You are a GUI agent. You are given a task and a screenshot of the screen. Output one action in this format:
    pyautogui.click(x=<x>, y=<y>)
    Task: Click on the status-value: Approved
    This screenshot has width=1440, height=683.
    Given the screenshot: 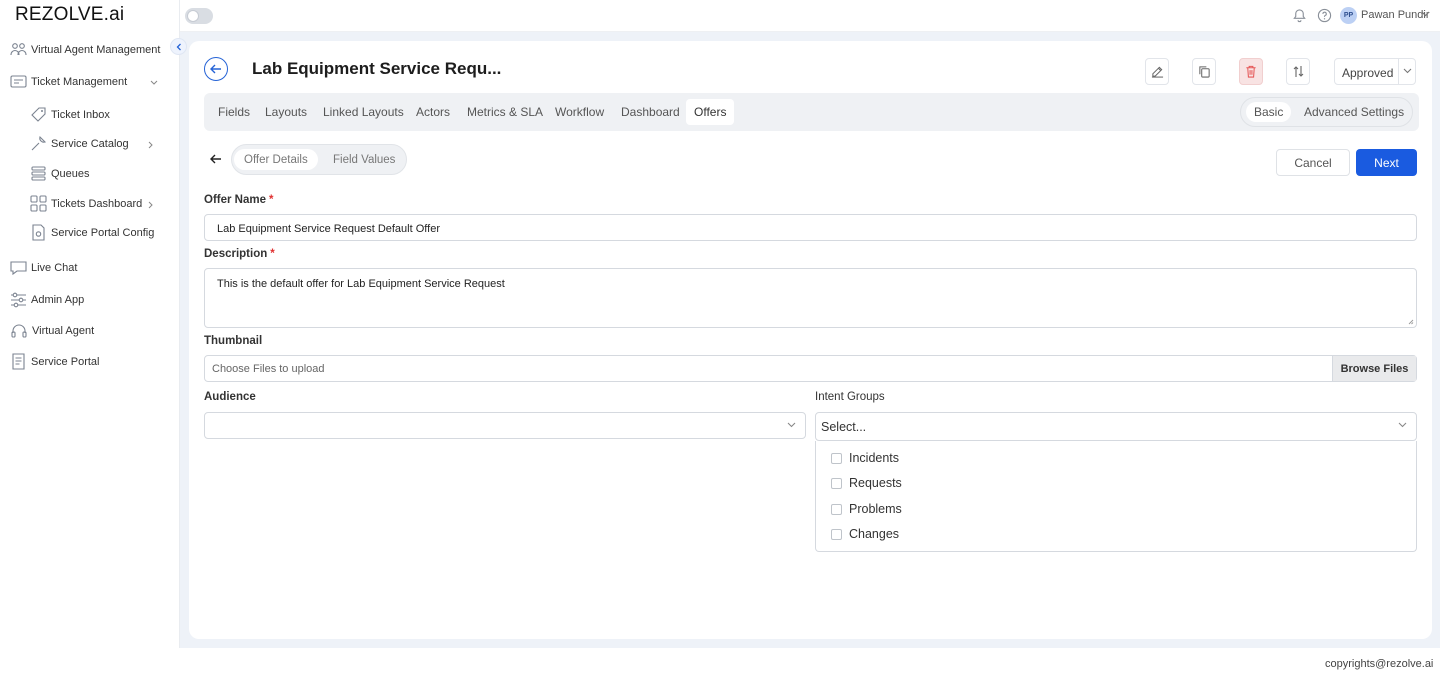 What is the action you would take?
    pyautogui.click(x=1368, y=73)
    